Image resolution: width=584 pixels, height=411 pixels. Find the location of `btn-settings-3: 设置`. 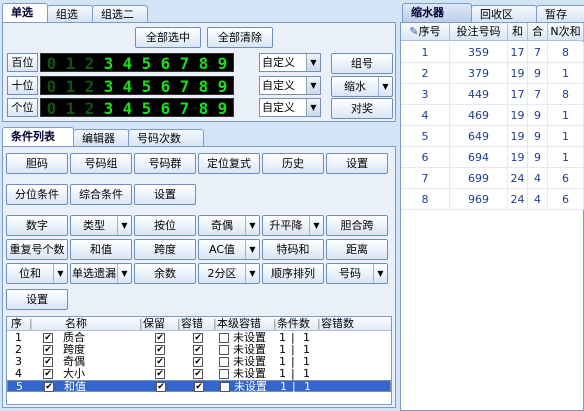

btn-settings-3: 设置 is located at coordinates (37, 299).